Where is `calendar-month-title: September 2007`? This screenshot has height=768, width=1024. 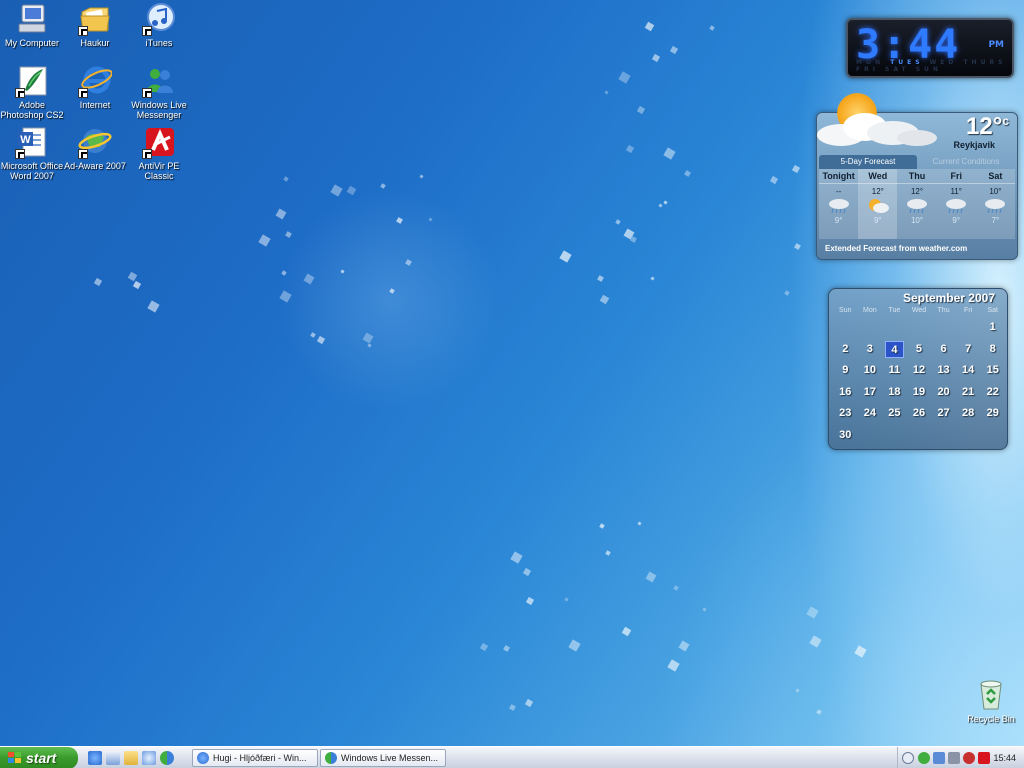 calendar-month-title: September 2007 is located at coordinates (949, 298).